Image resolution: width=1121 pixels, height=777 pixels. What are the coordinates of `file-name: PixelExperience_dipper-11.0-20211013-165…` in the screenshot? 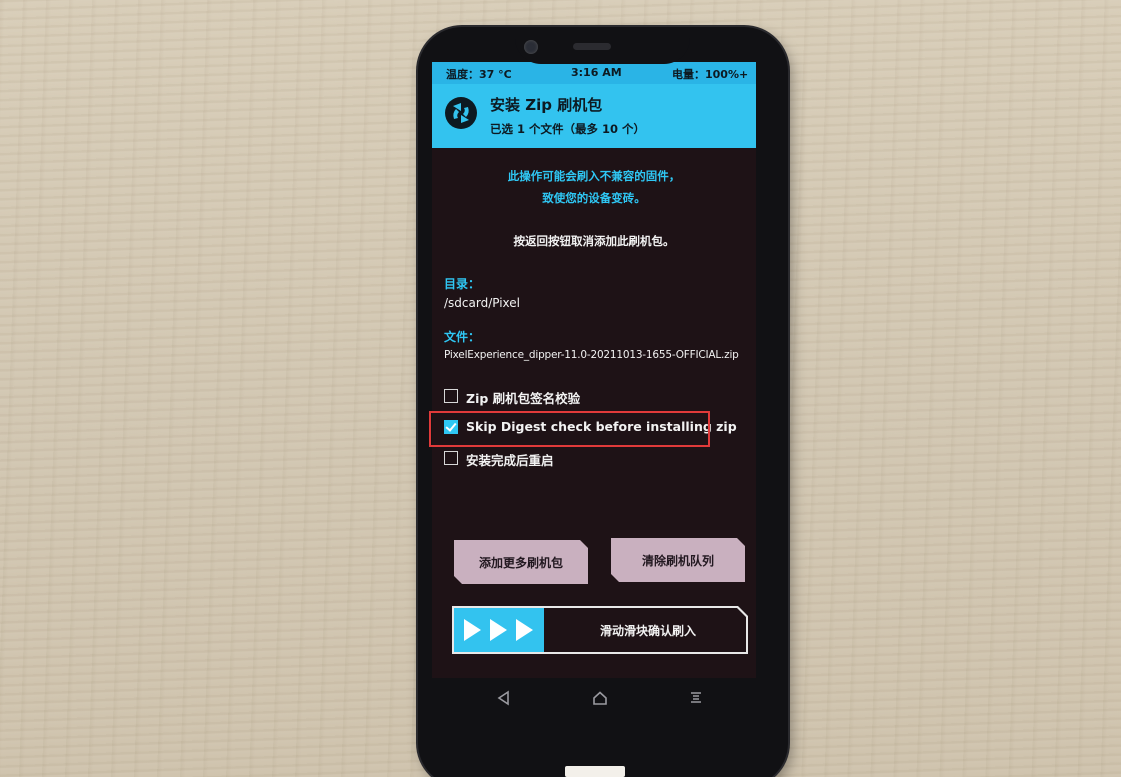 It's located at (591, 355).